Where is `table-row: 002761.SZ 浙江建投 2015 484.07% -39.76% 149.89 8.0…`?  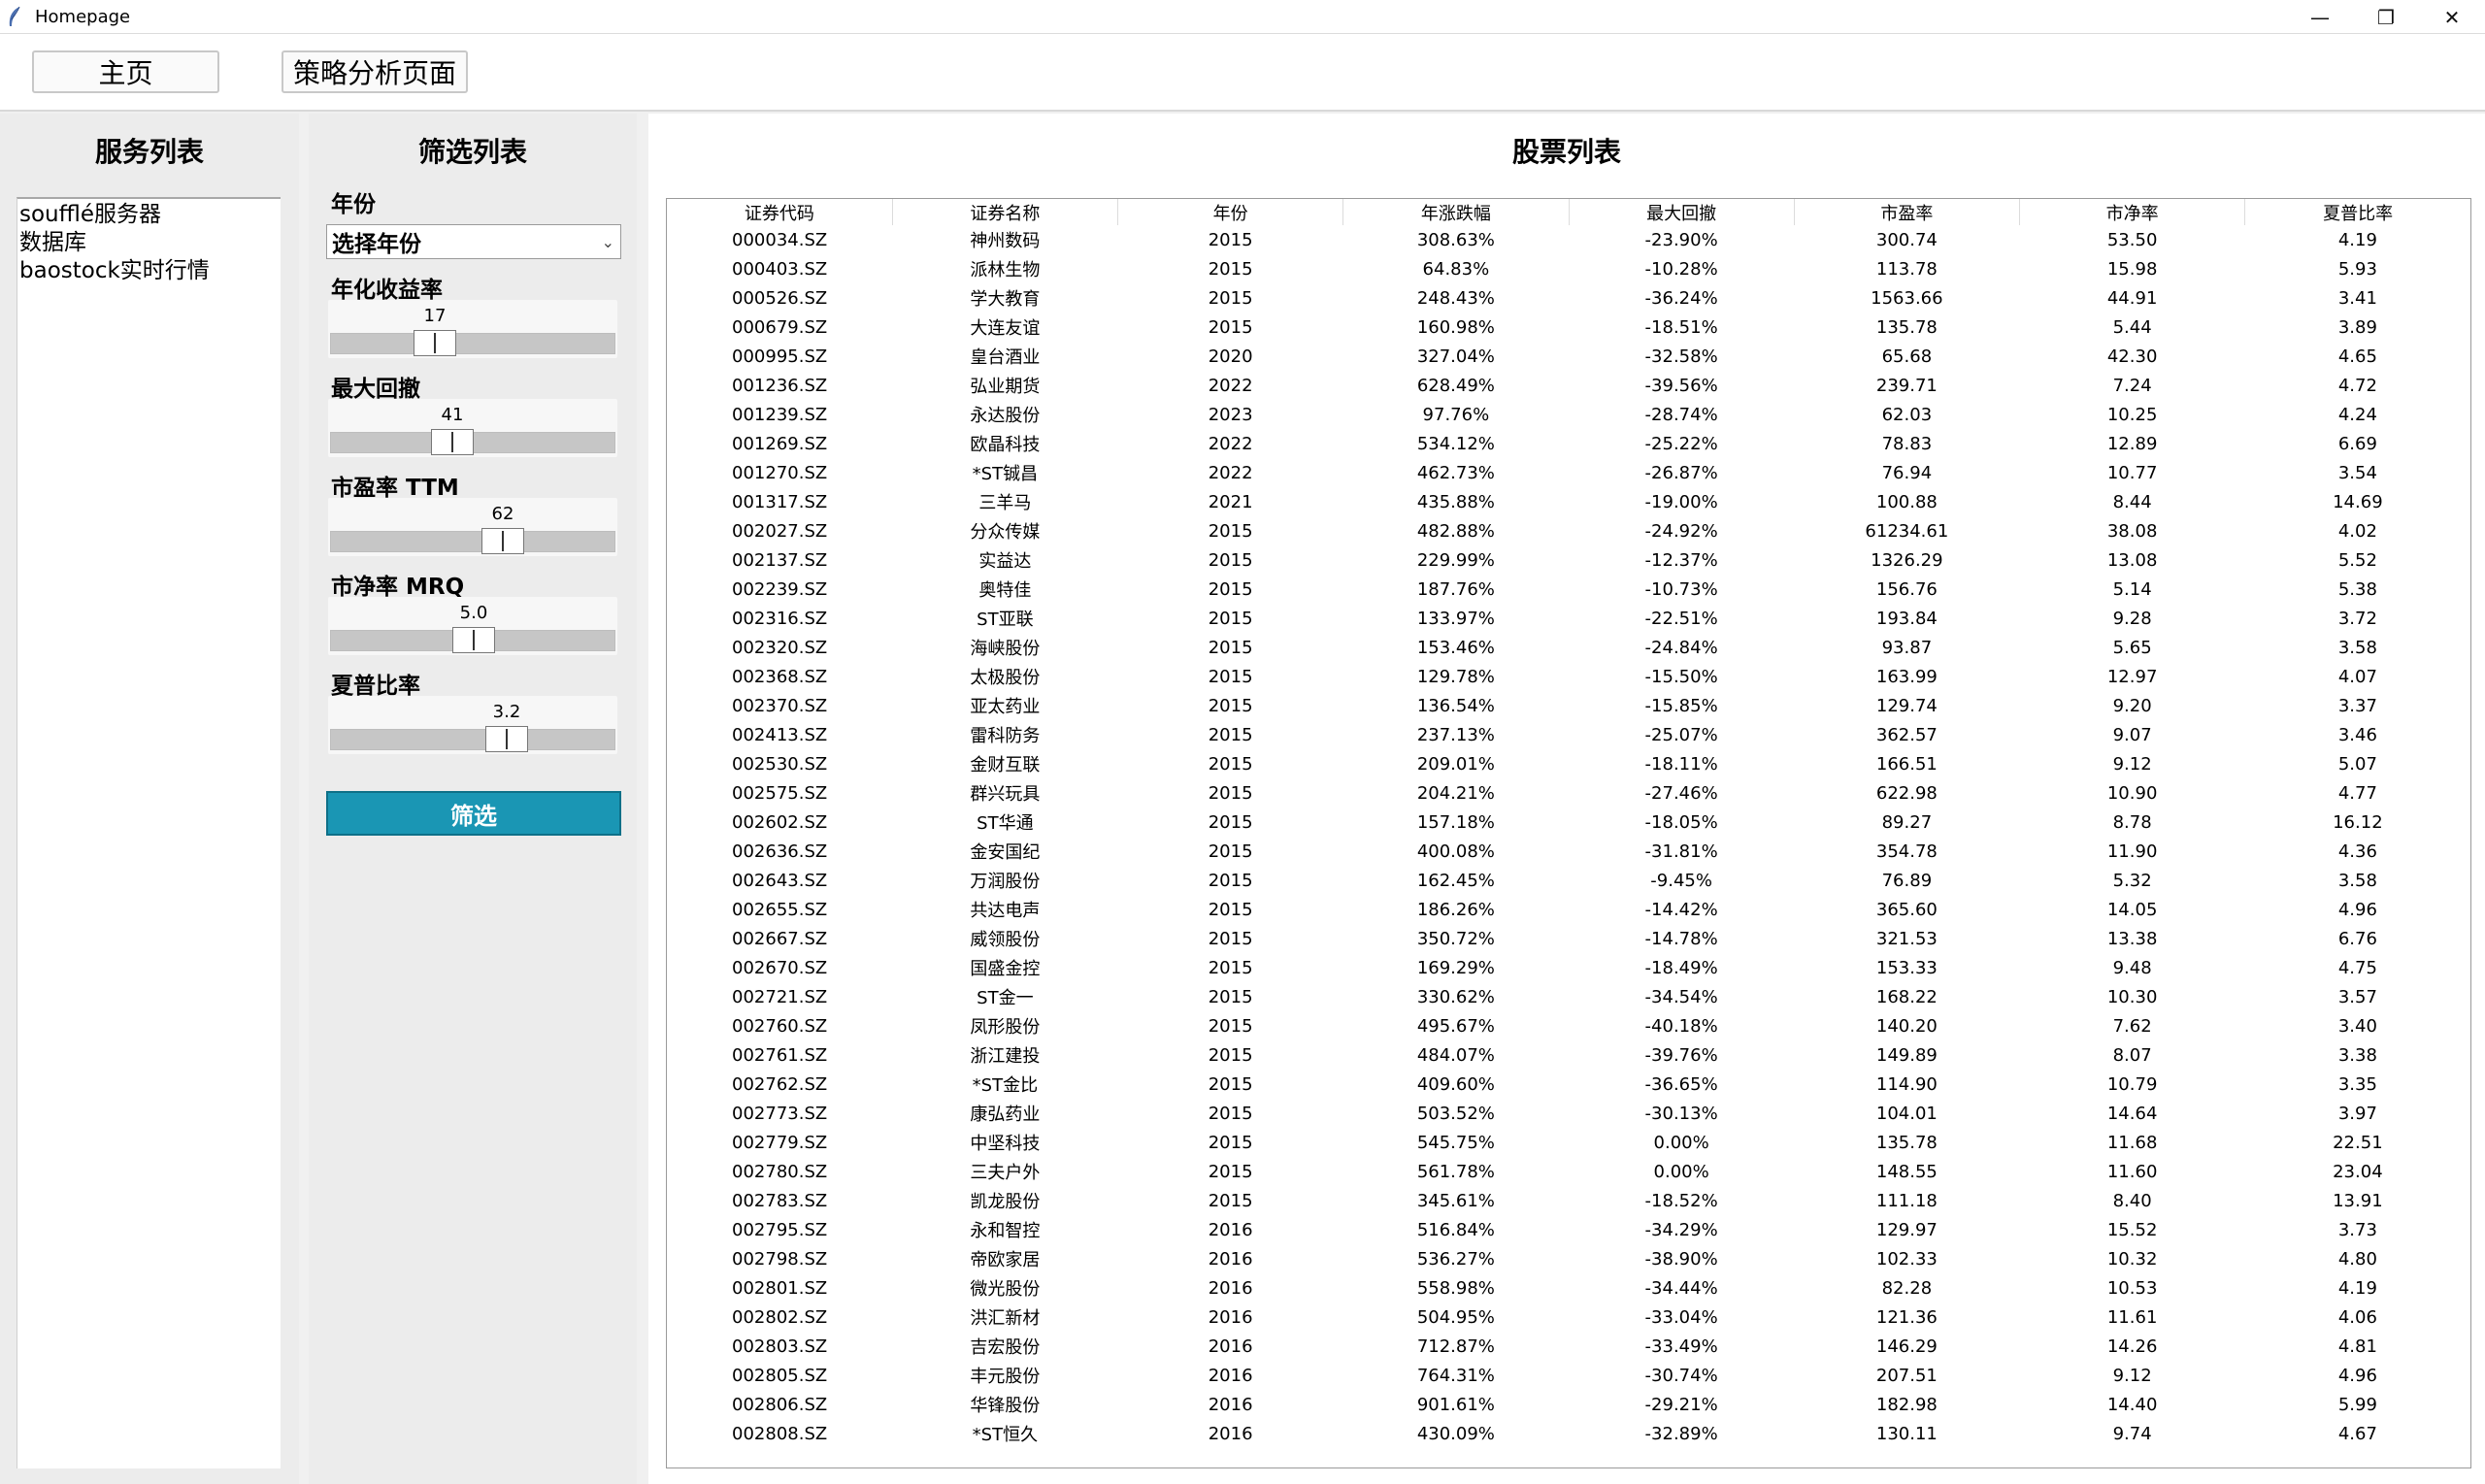 table-row: 002761.SZ 浙江建投 2015 484.07% -39.76% 149.89 8.0… is located at coordinates (1568, 1055).